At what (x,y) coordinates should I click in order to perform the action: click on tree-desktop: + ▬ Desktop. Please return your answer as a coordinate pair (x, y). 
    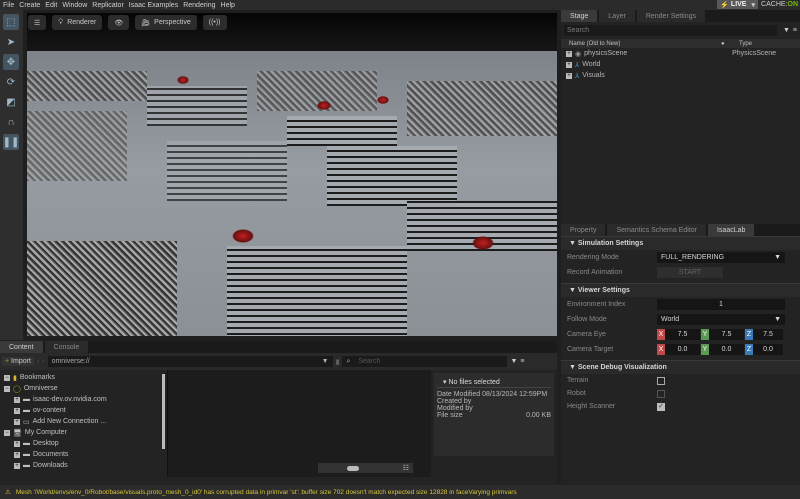
    Looking at the image, I should click on (83, 443).